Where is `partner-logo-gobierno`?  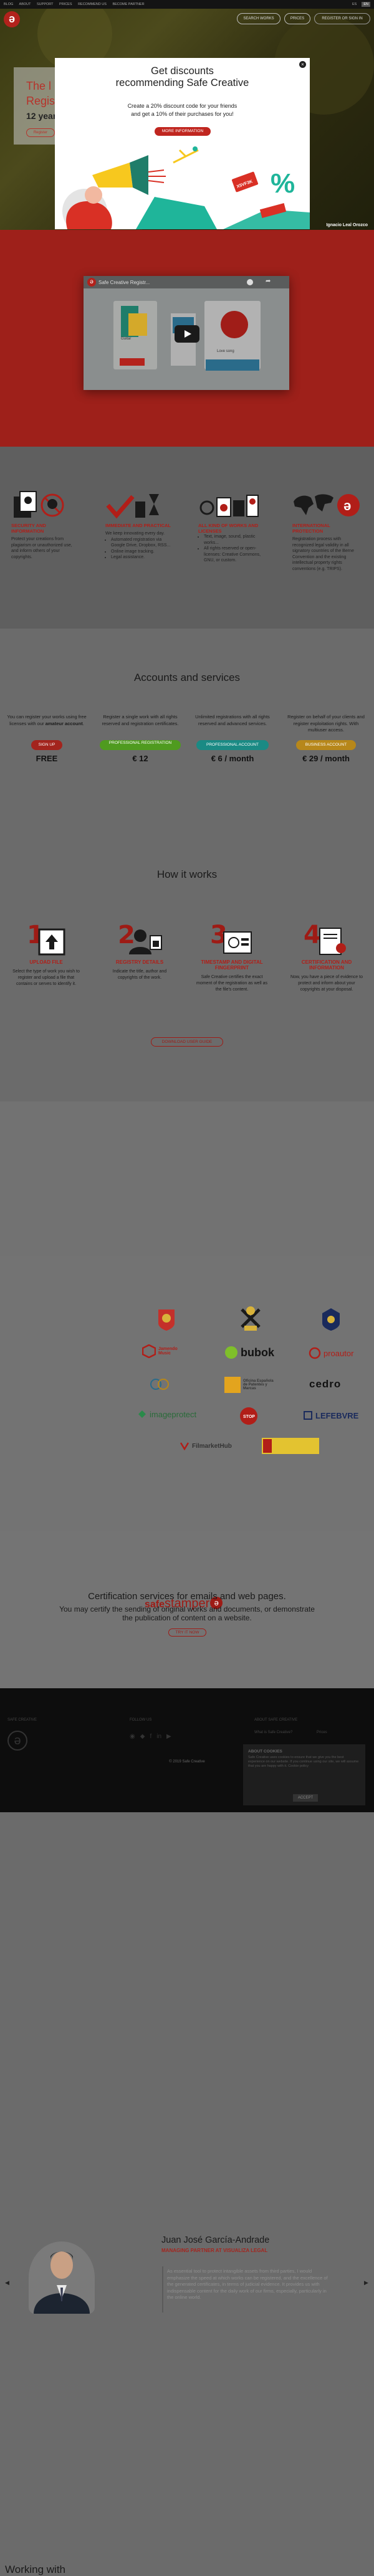
partner-logo-gobierno is located at coordinates (290, 1446).